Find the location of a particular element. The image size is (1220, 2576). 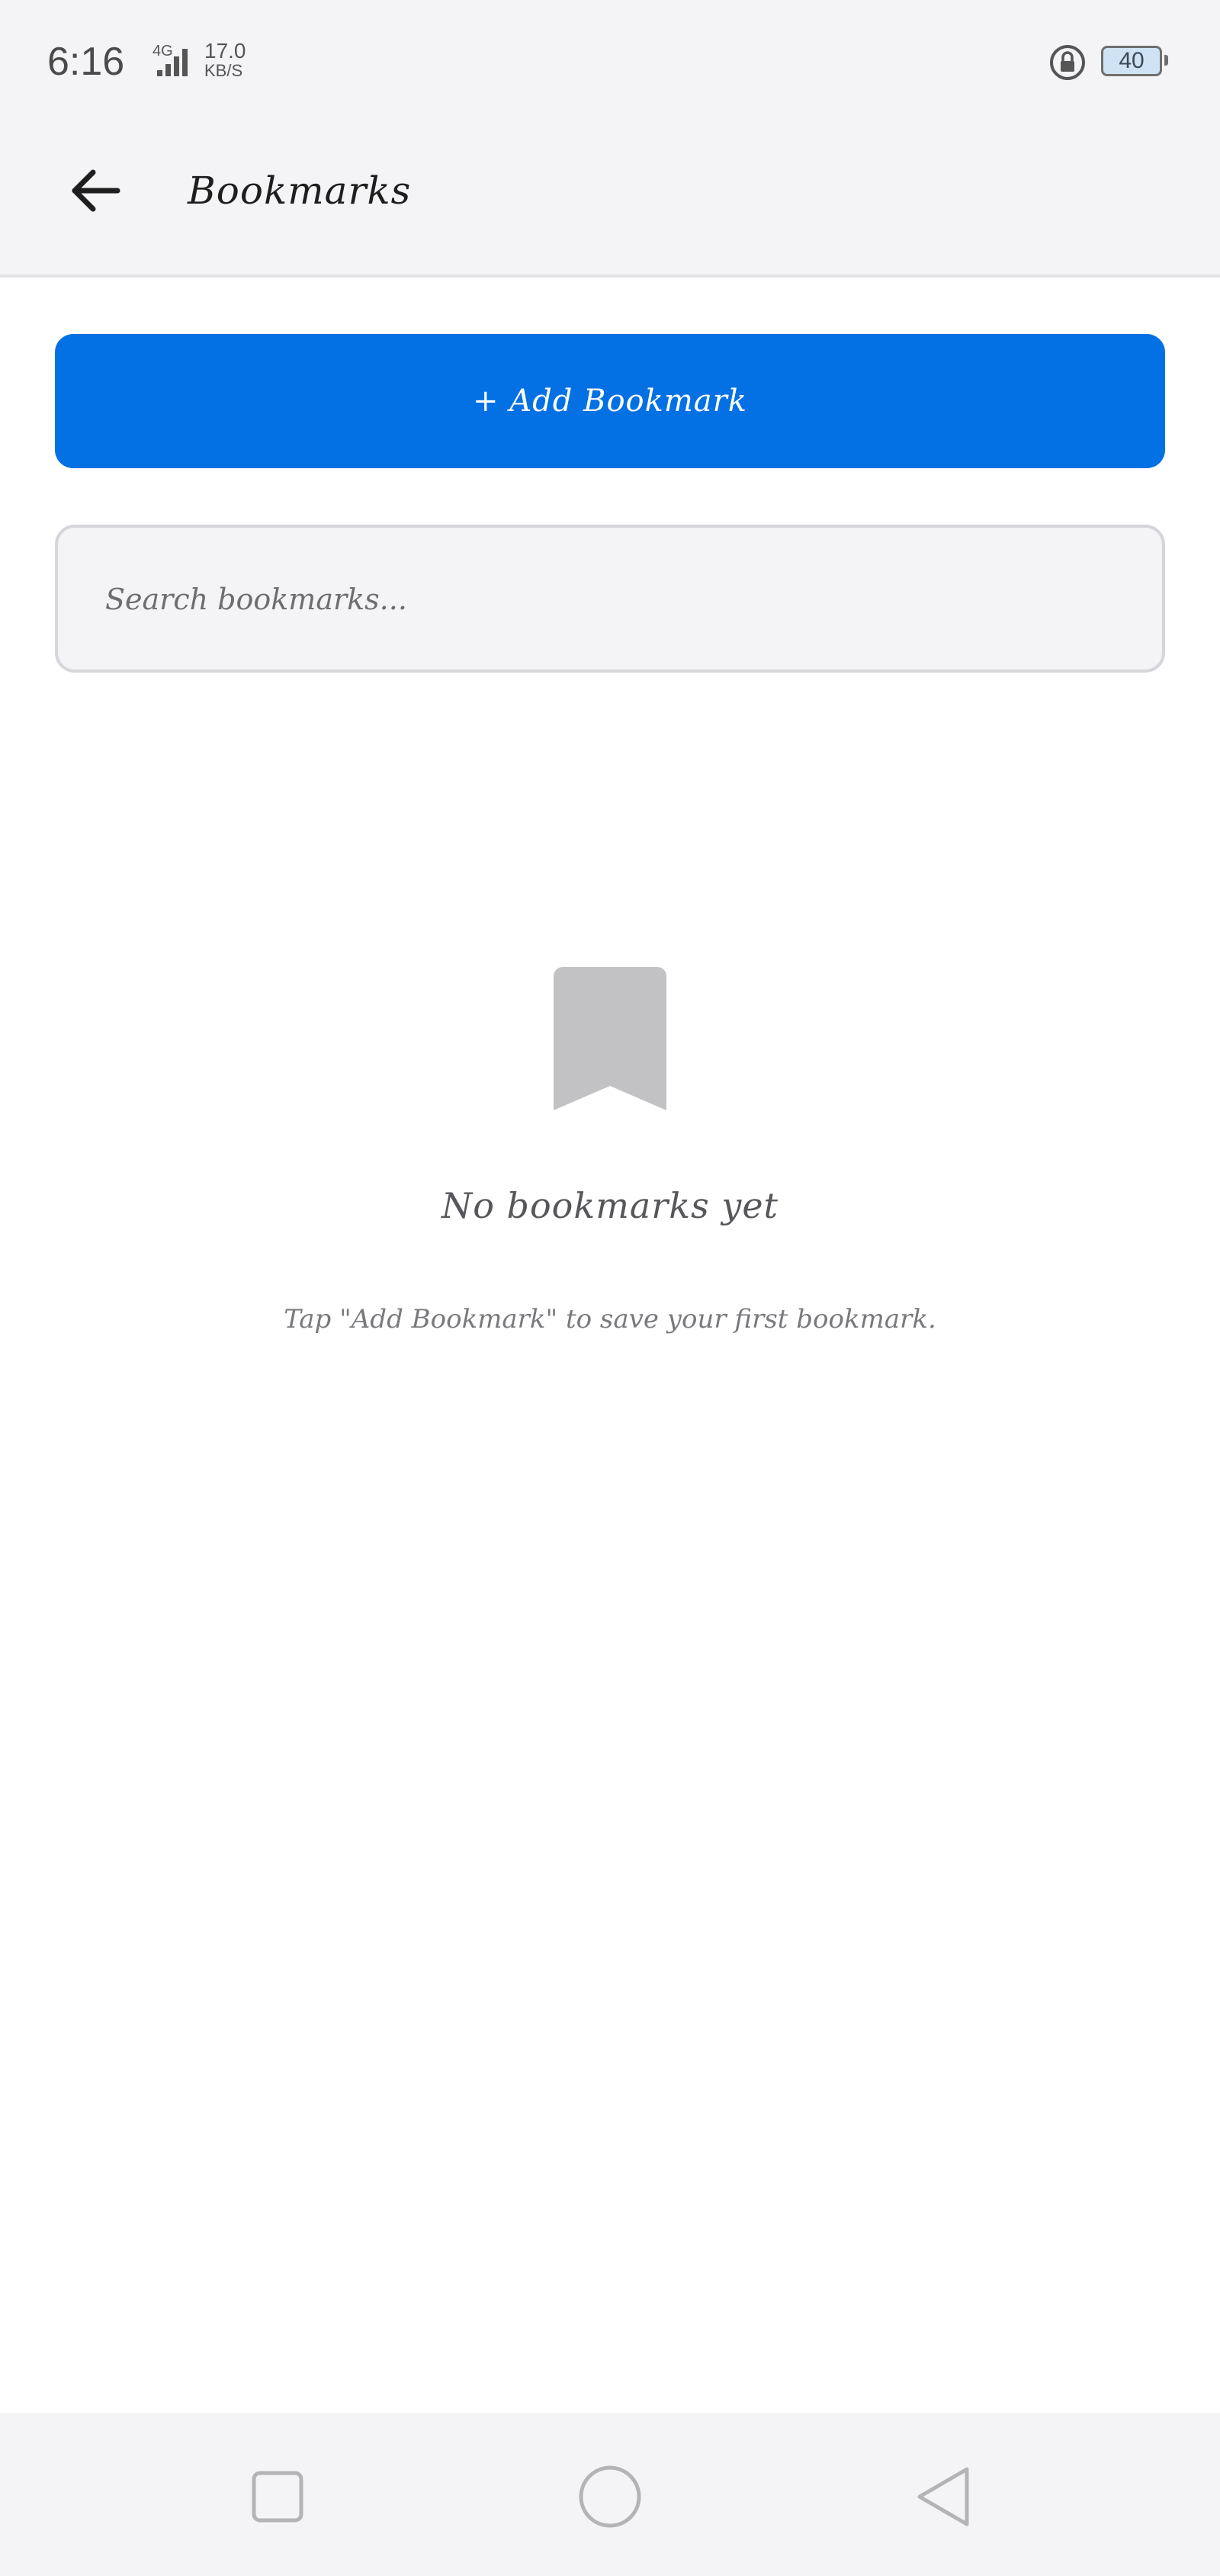

triangle-back-icon is located at coordinates (943, 2496).